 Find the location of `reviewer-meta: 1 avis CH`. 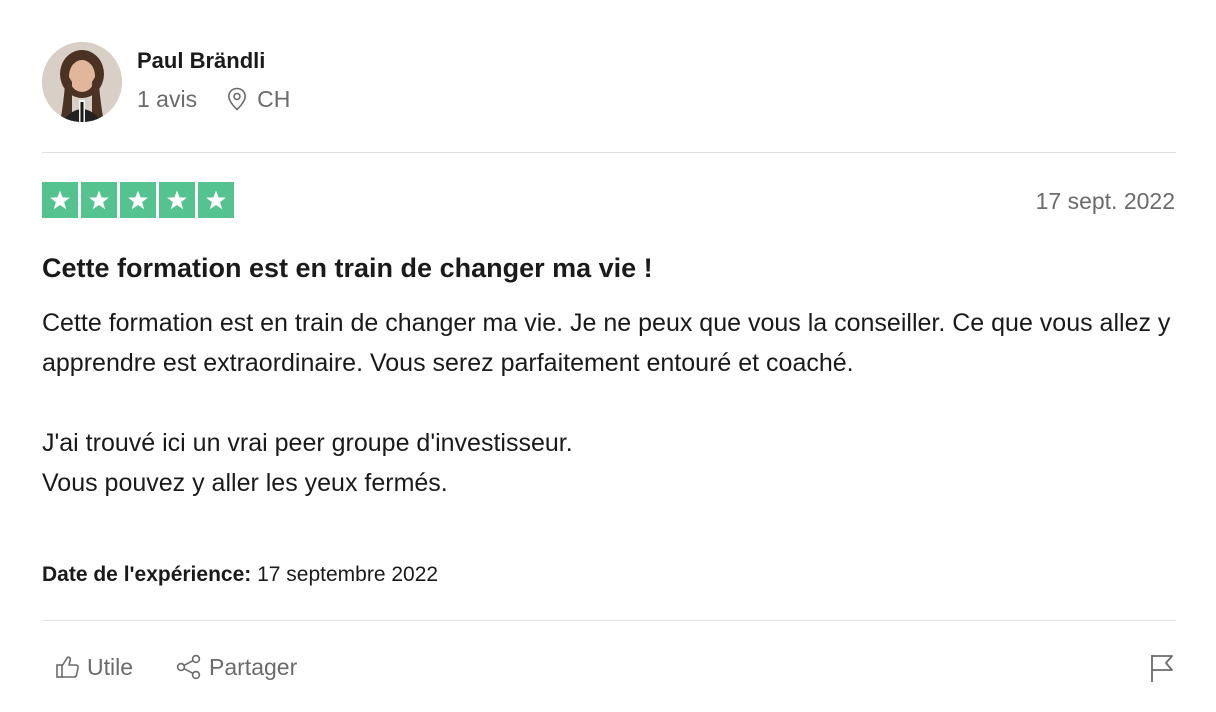

reviewer-meta: 1 avis CH is located at coordinates (213, 99).